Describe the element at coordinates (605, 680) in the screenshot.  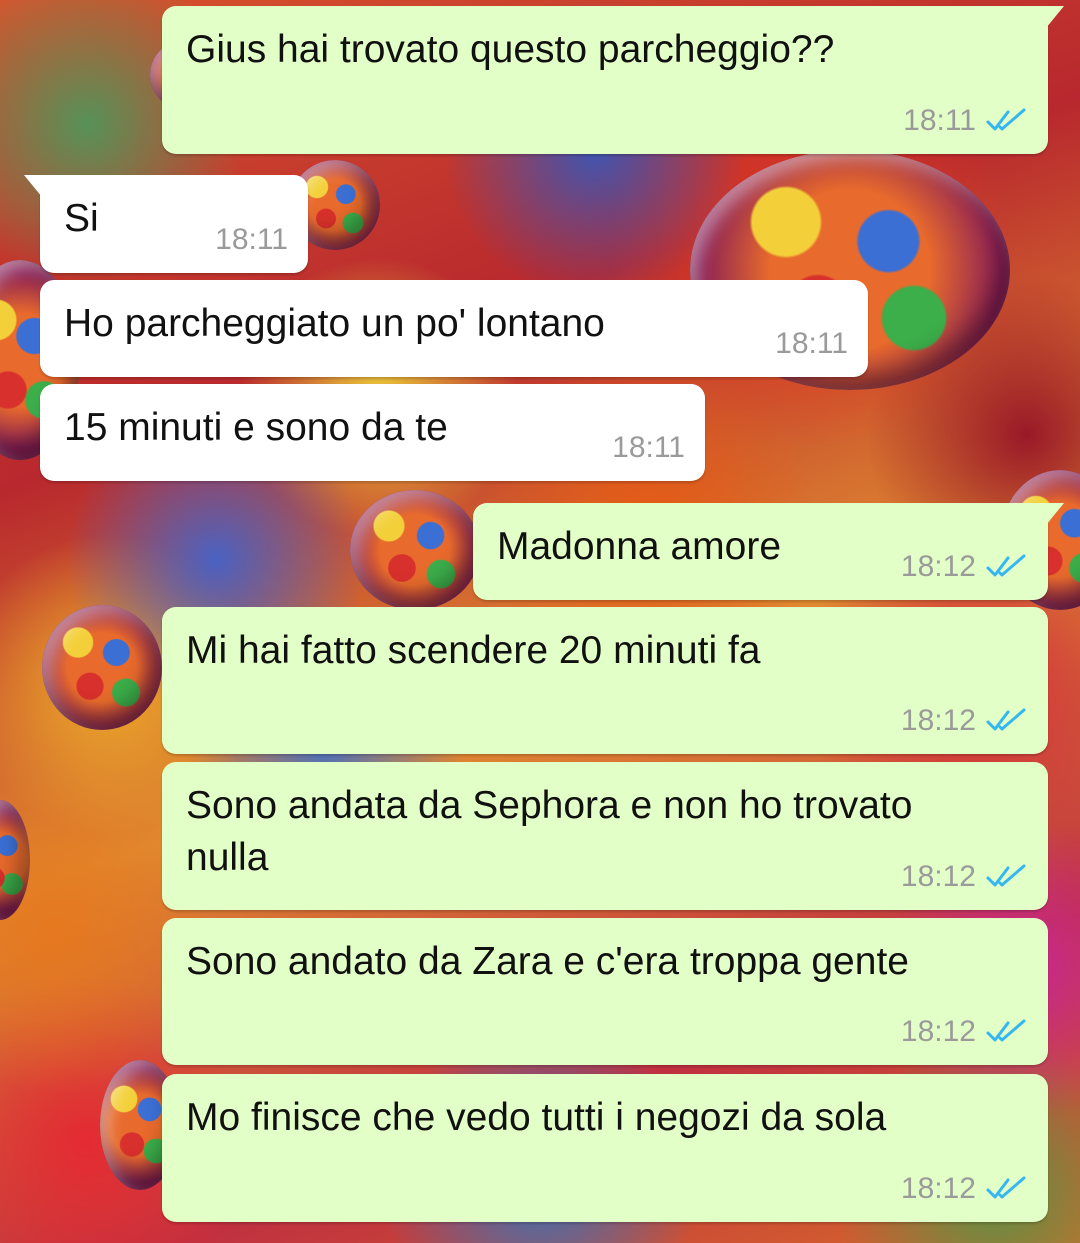
I see `message-bubble-outgoing: Mi hai fatto scendere 20 minuti fa 18:12` at that location.